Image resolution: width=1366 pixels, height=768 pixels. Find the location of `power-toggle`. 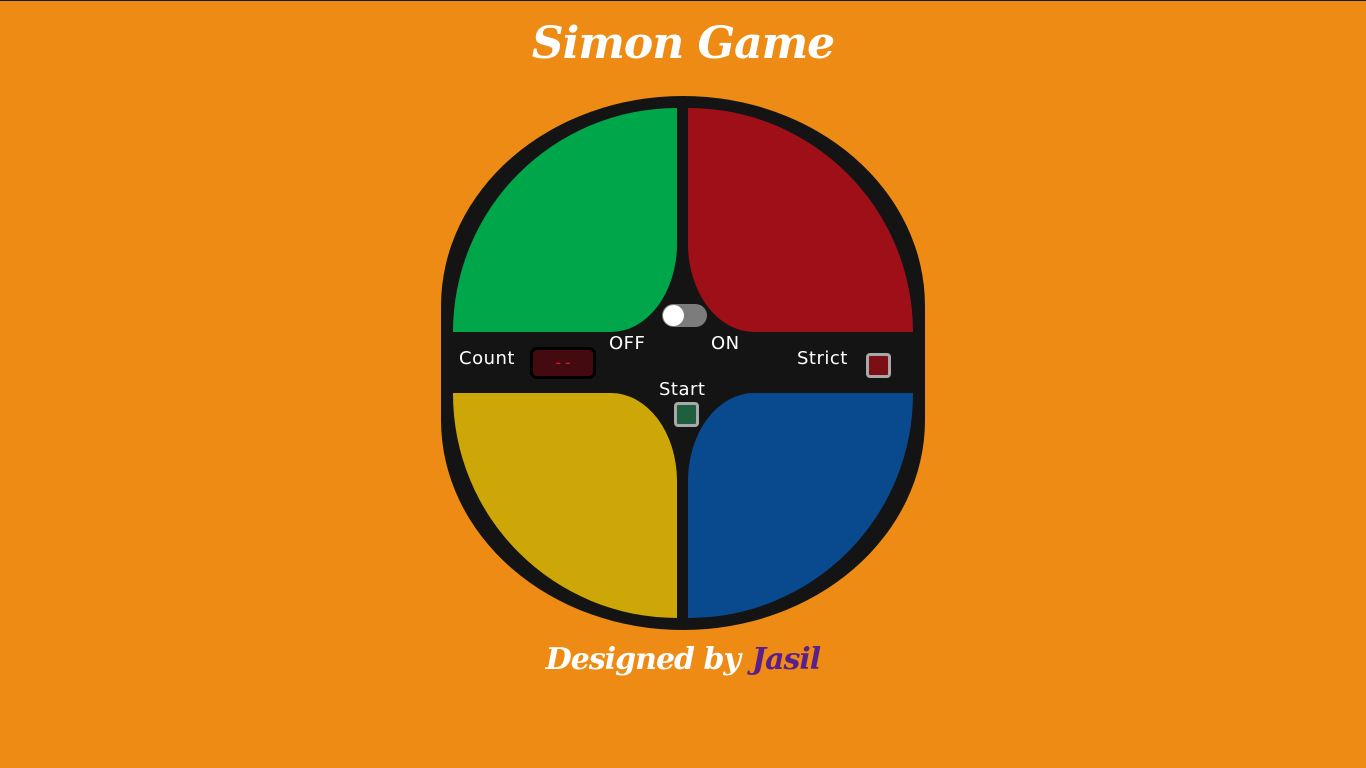

power-toggle is located at coordinates (684, 315).